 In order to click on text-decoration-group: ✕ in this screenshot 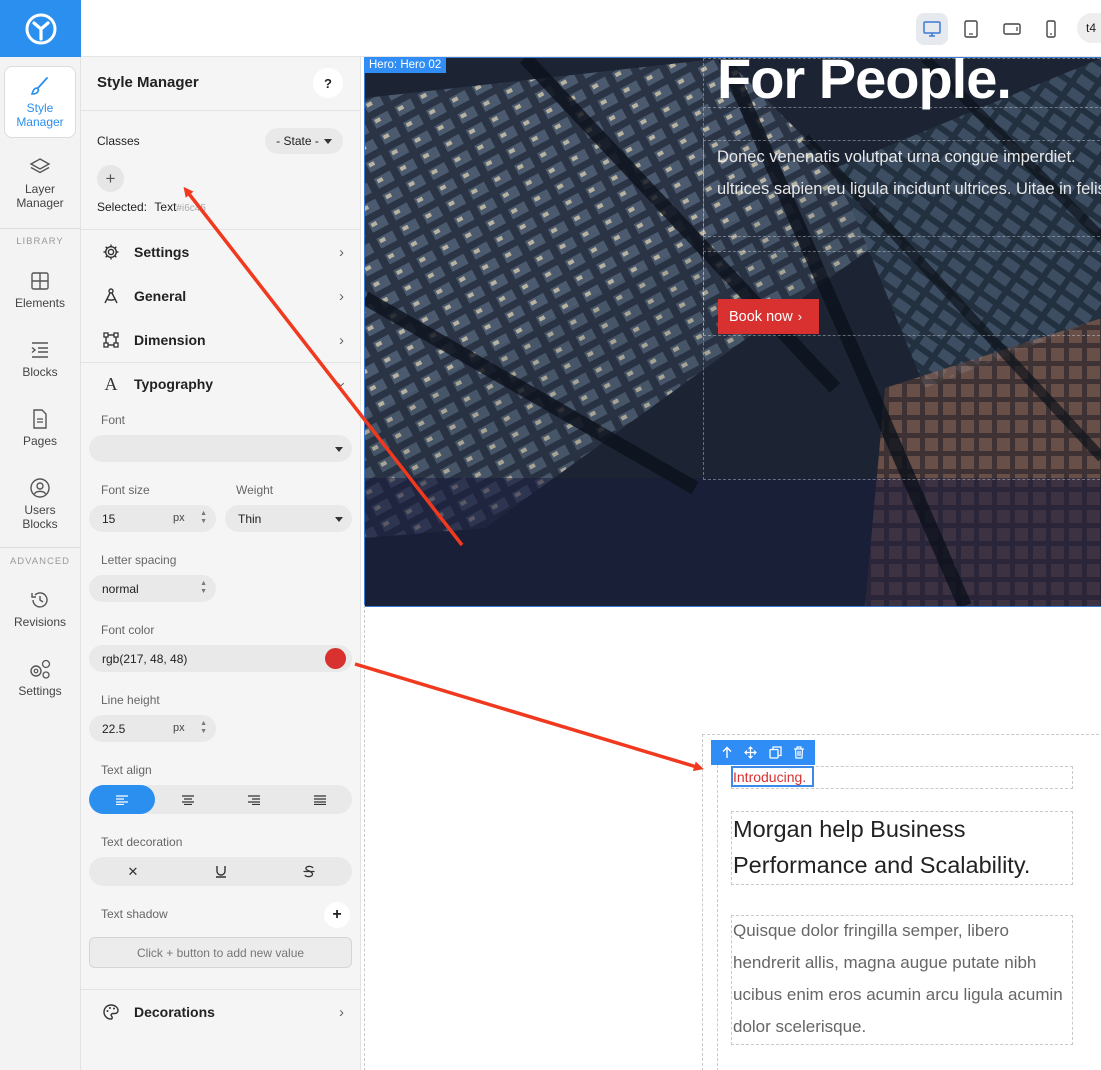, I will do `click(220, 871)`.